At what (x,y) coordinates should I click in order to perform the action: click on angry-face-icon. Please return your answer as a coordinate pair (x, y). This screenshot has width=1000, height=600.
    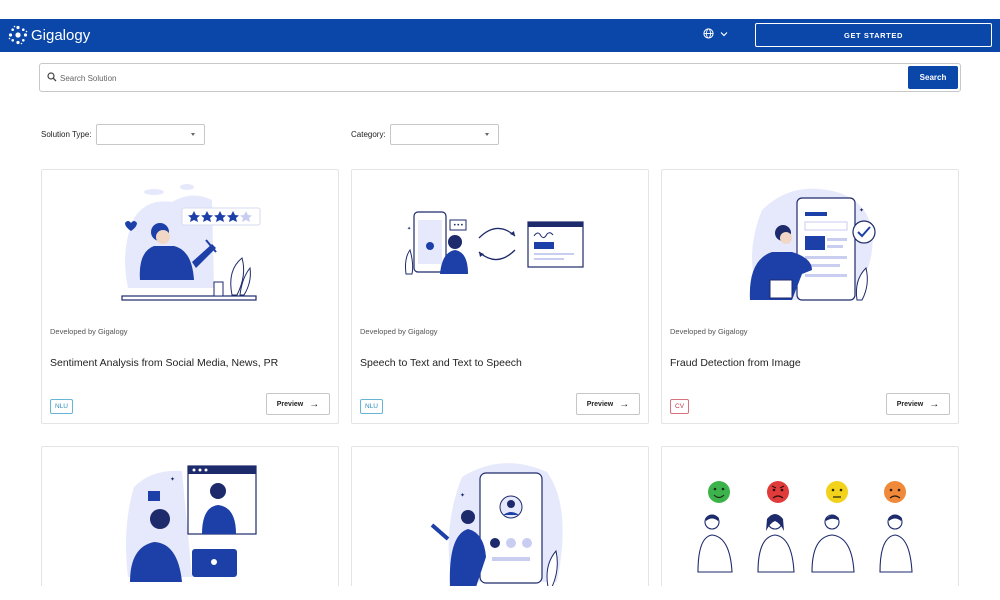
    Looking at the image, I should click on (778, 492).